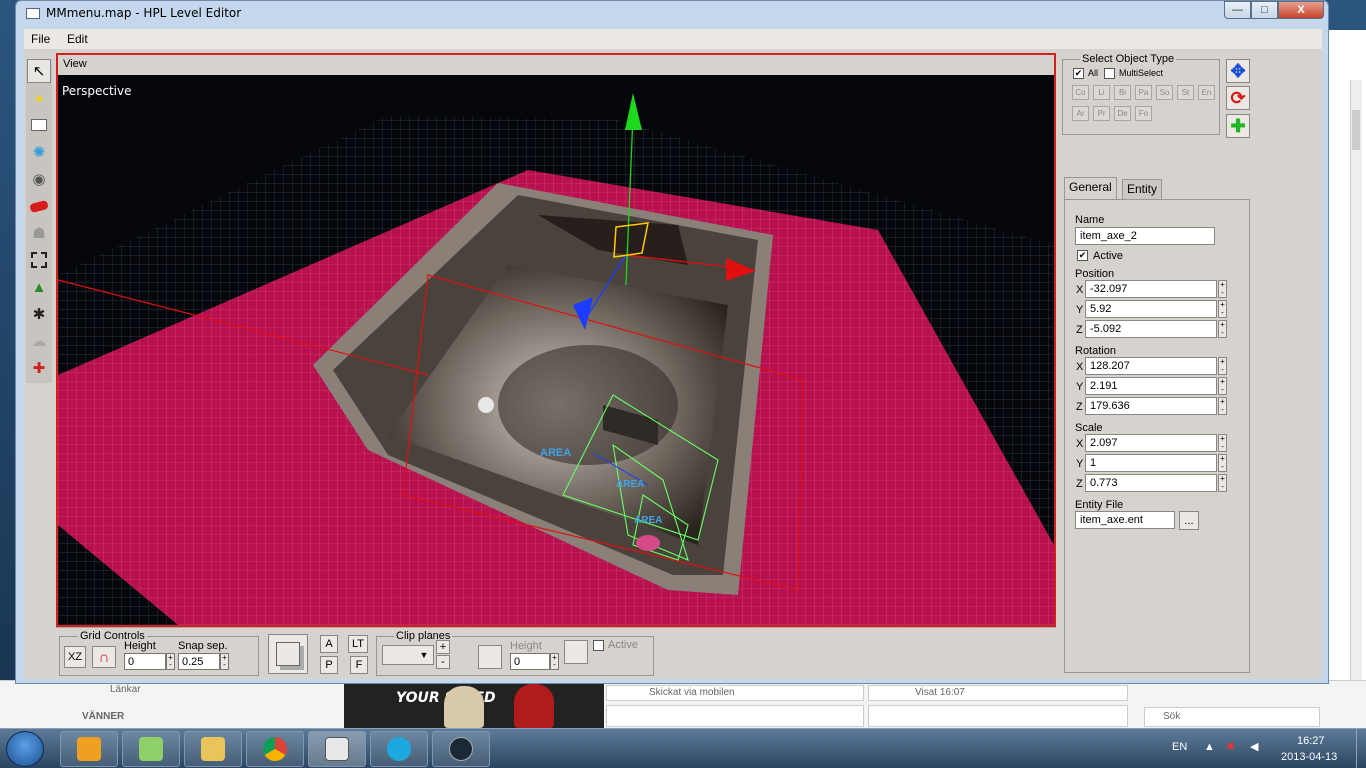 Image resolution: width=1366 pixels, height=768 pixels. What do you see at coordinates (1222, 406) in the screenshot?
I see `rotation-z-stepper: + -` at bounding box center [1222, 406].